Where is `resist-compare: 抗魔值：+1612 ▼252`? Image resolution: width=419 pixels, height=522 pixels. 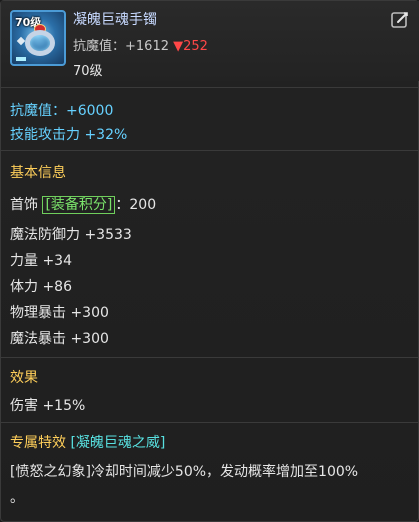
resist-compare: 抗魔值：+1612 ▼252 is located at coordinates (140, 44).